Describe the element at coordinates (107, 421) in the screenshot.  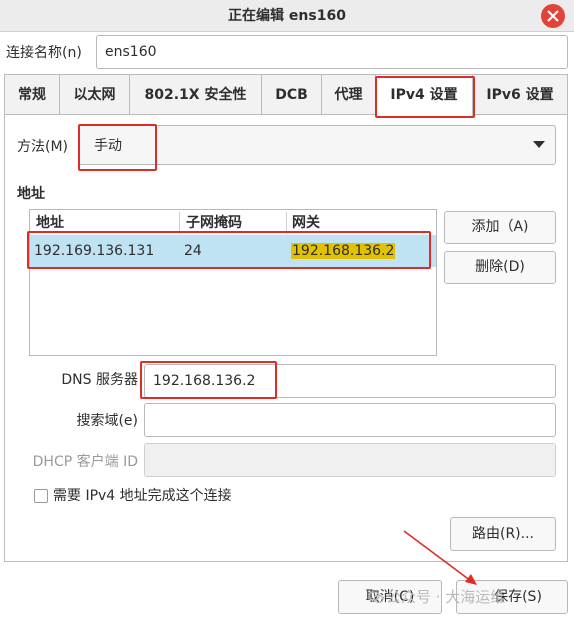
I see `search-domain-label: 搜索域(e)` at that location.